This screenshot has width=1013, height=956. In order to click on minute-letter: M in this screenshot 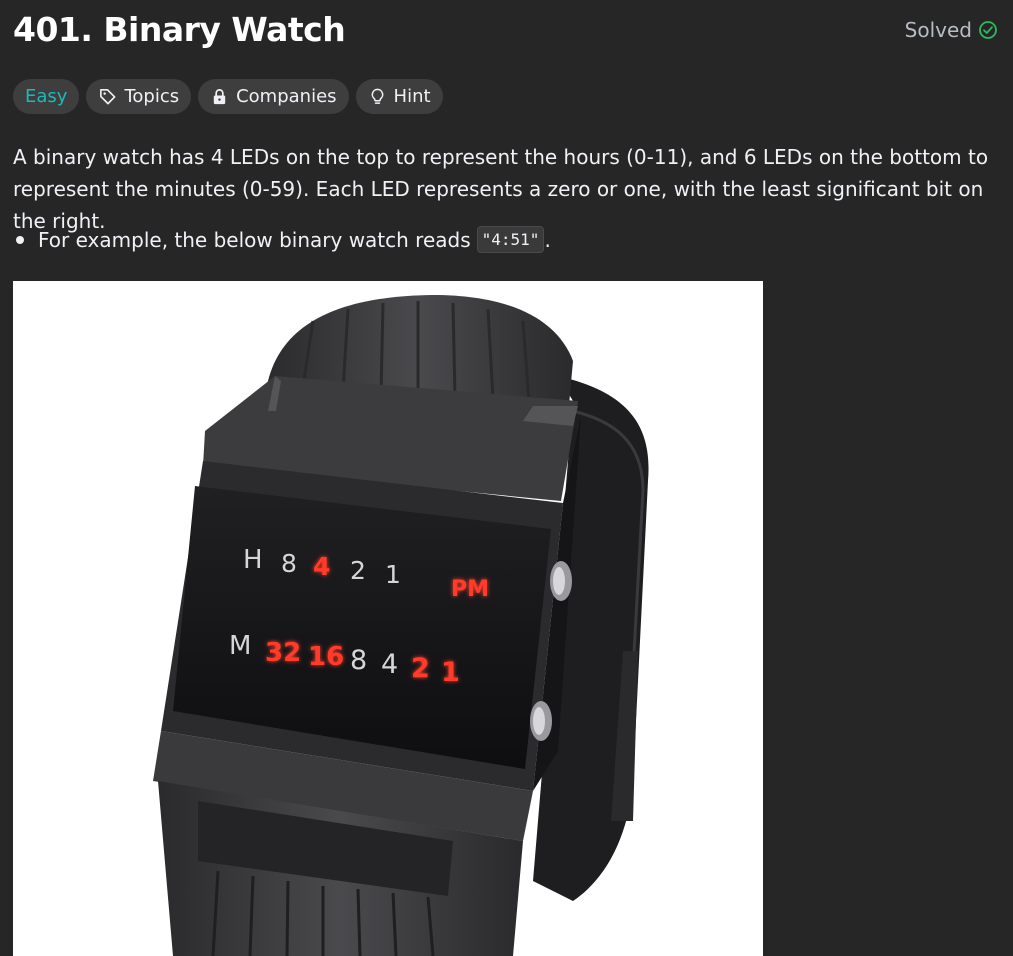, I will do `click(240, 646)`.